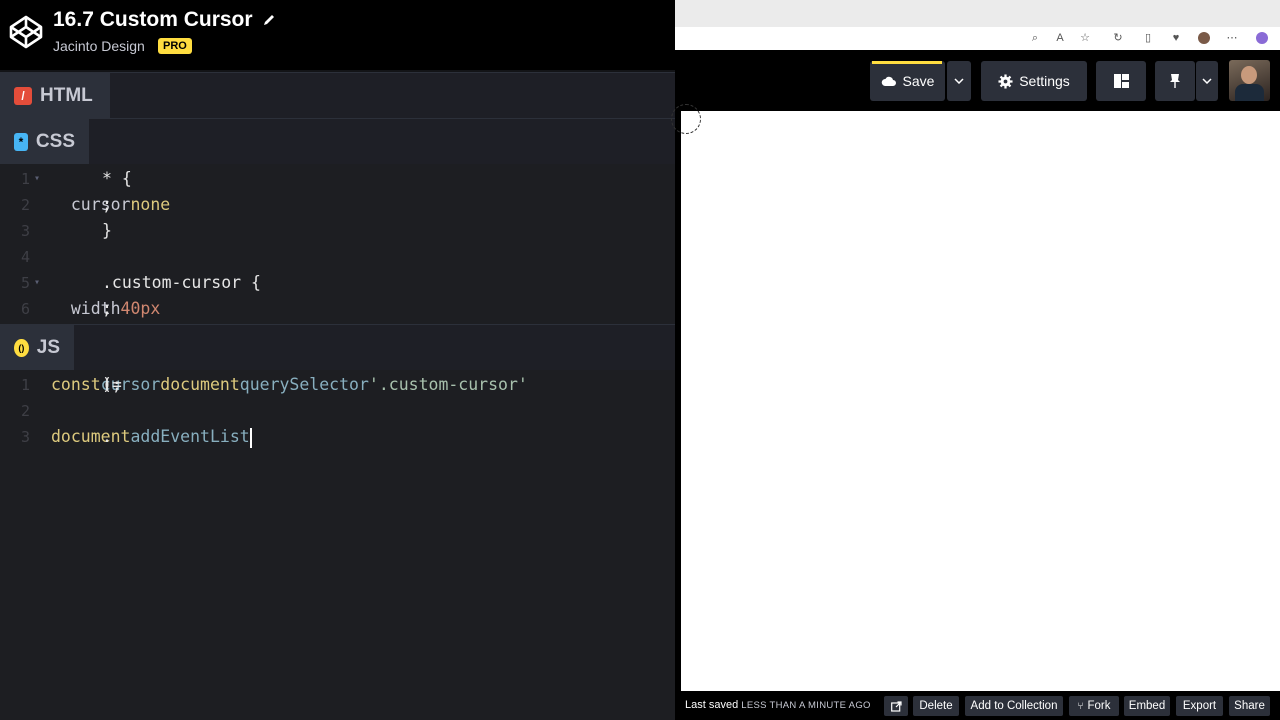 This screenshot has height=720, width=1280. I want to click on split-screen-icon: ▯, so click(1148, 38).